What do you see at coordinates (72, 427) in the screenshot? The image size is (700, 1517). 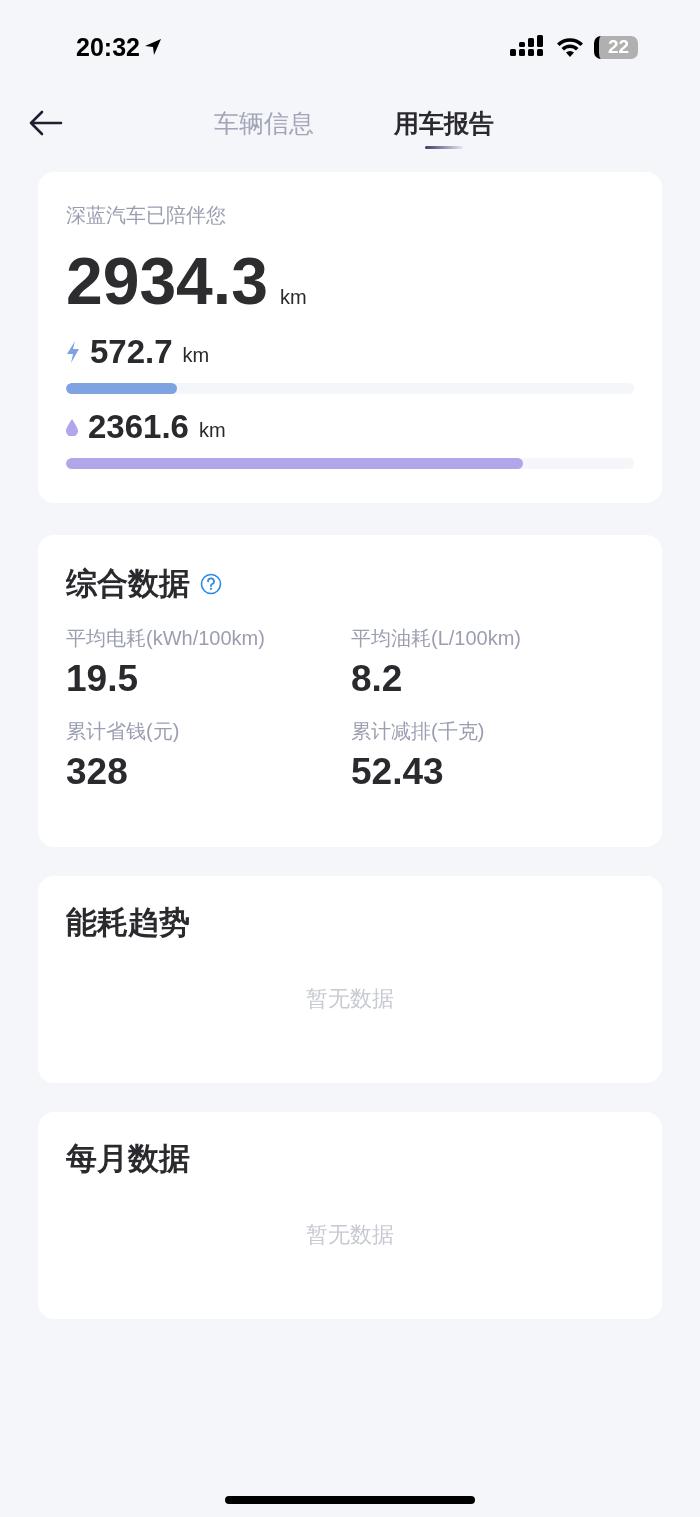 I see `droplet-icon` at bounding box center [72, 427].